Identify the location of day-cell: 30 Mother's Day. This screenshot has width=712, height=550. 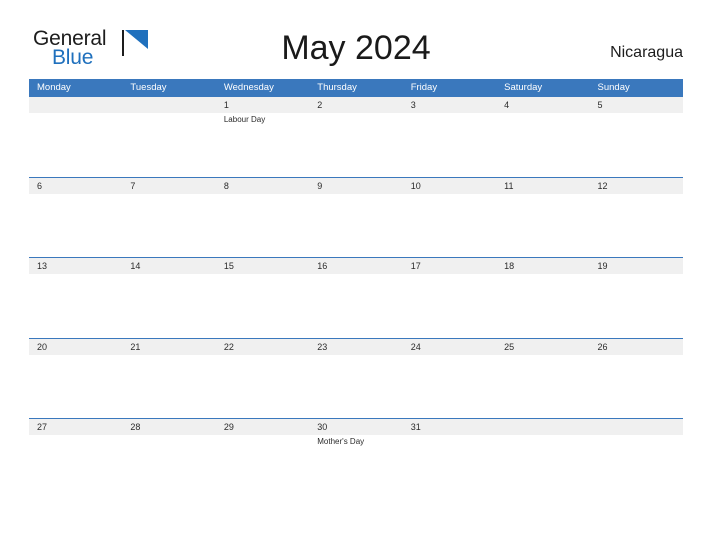
(355, 458).